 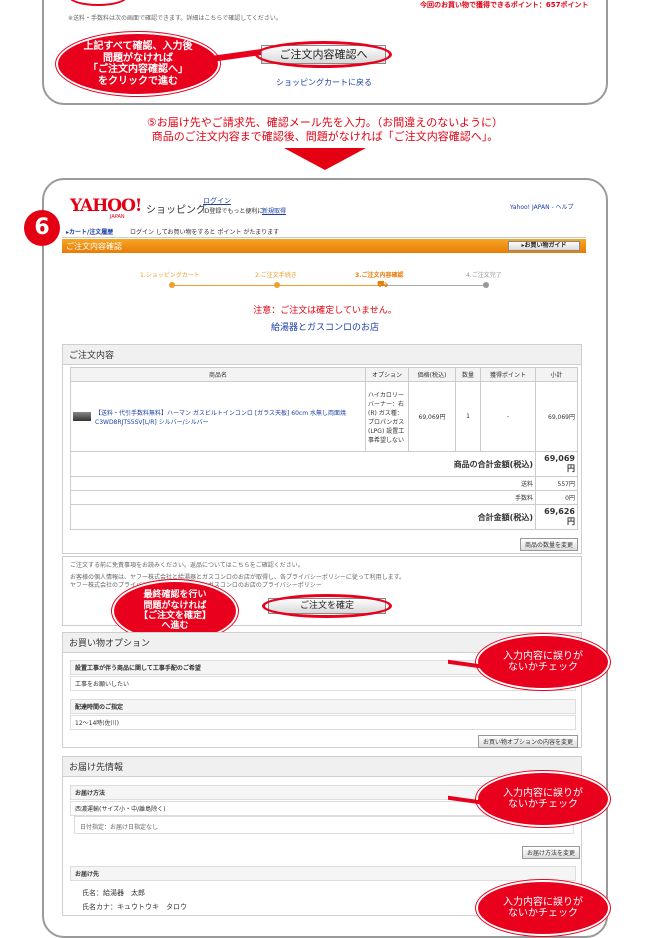 What do you see at coordinates (113, 893) in the screenshot?
I see `dest-name: 氏名：給湯器 太郎` at bounding box center [113, 893].